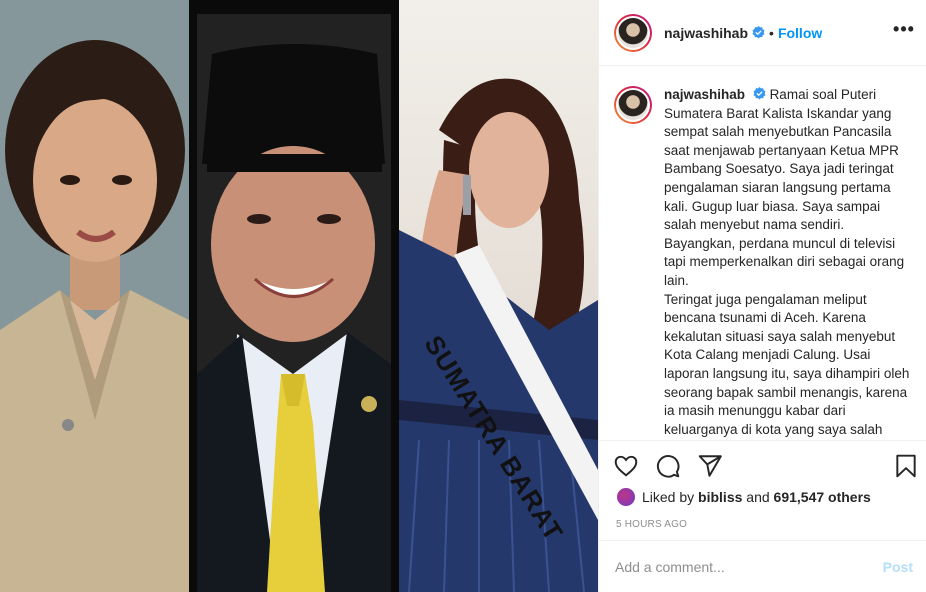 The height and width of the screenshot is (592, 926). I want to click on caption-avatar, so click(633, 105).